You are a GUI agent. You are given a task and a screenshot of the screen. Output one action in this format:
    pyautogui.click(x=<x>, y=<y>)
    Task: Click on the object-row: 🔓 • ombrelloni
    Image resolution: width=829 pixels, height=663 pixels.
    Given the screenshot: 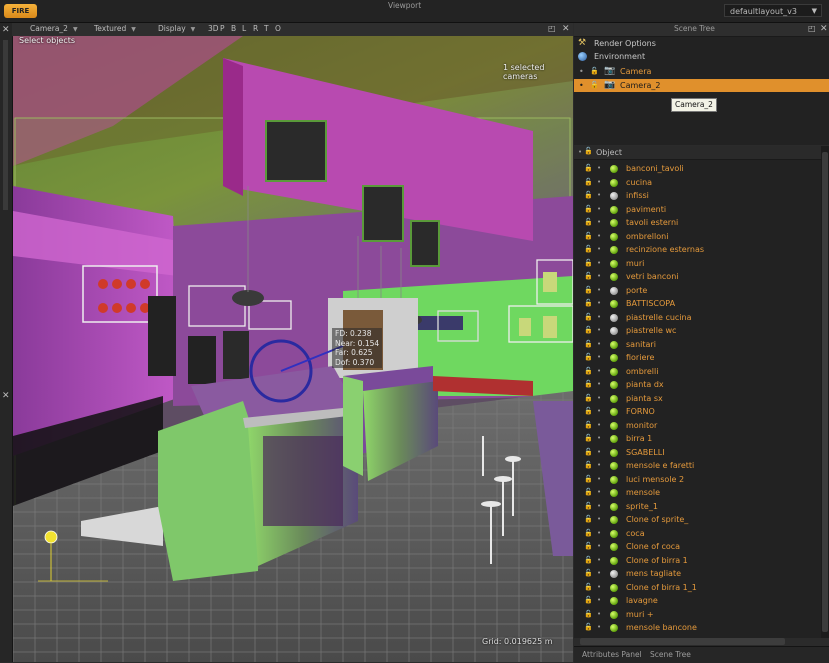 What is the action you would take?
    pyautogui.click(x=697, y=237)
    